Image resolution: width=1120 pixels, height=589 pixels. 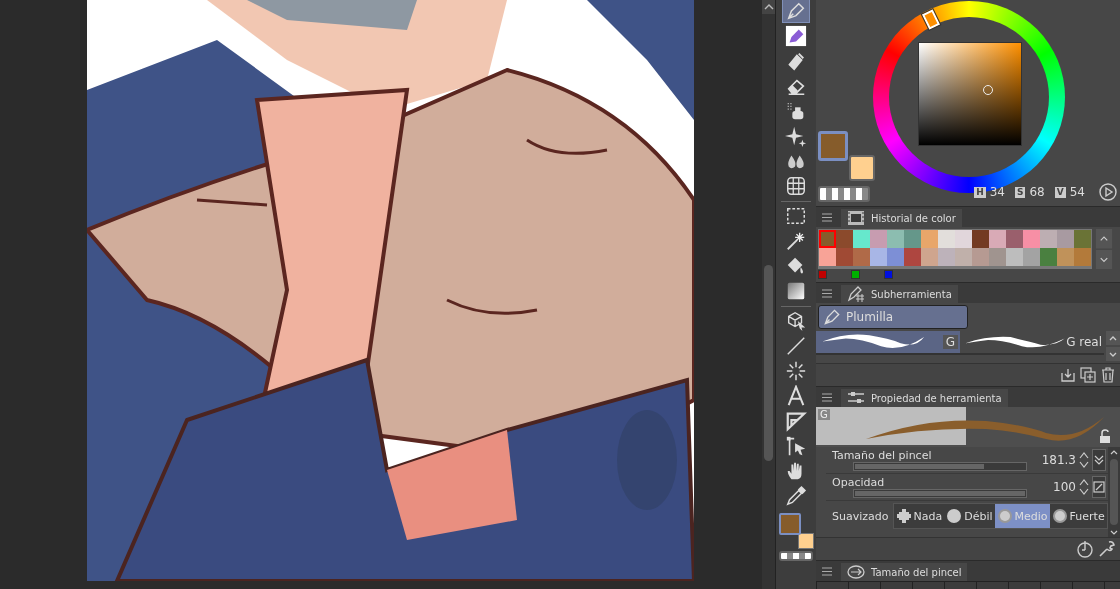 What do you see at coordinates (832, 317) in the screenshot?
I see `pen-nib-icon` at bounding box center [832, 317].